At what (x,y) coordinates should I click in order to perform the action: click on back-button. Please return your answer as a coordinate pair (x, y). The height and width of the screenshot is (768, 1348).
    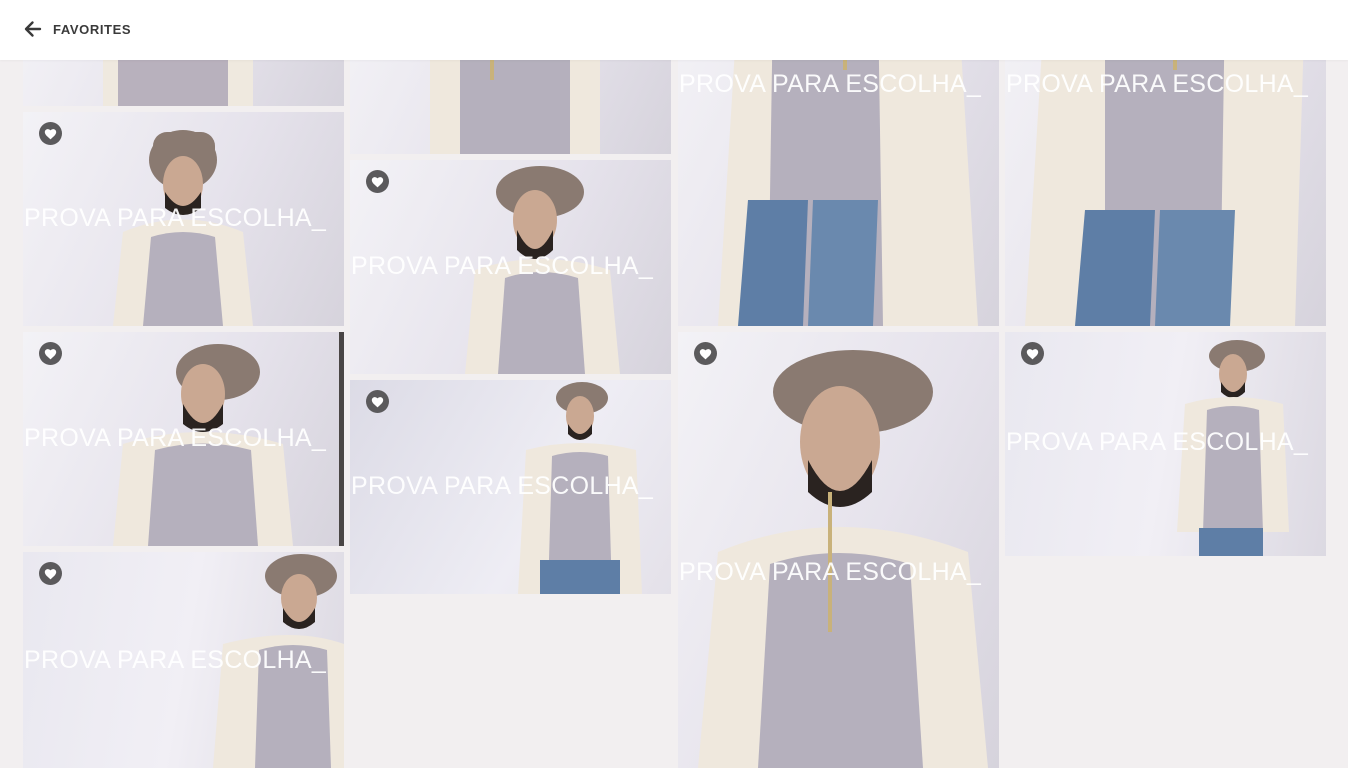
    Looking at the image, I should click on (33, 29).